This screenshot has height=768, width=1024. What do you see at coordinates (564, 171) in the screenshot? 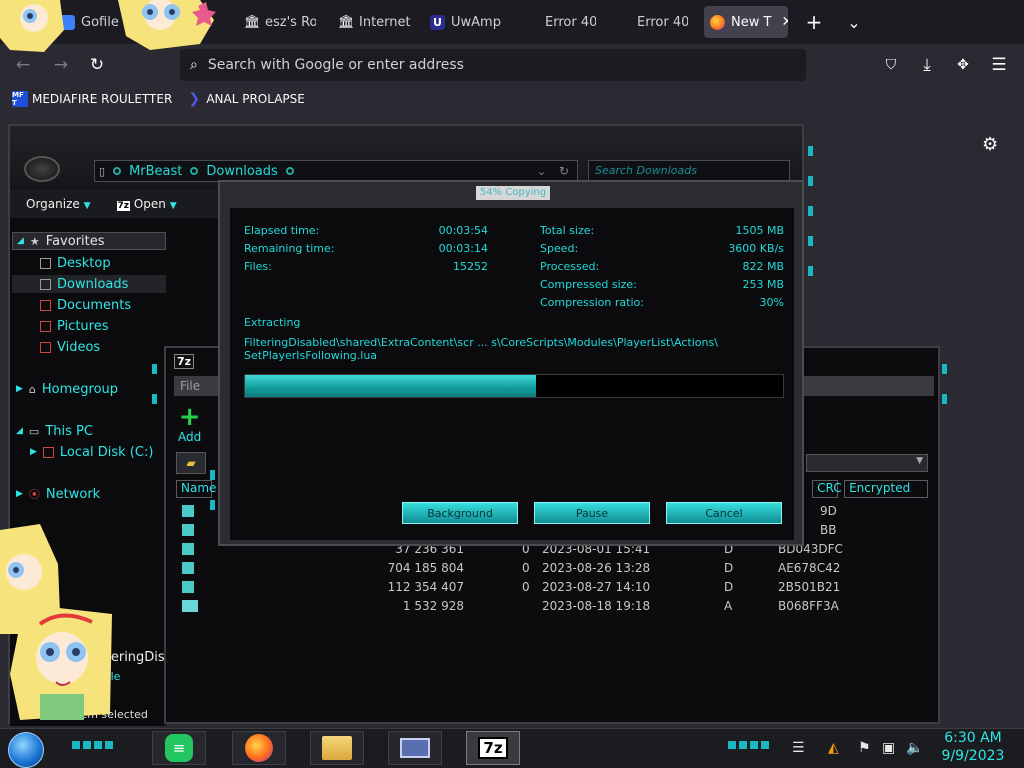
I see `refresh-icon: ↻` at bounding box center [564, 171].